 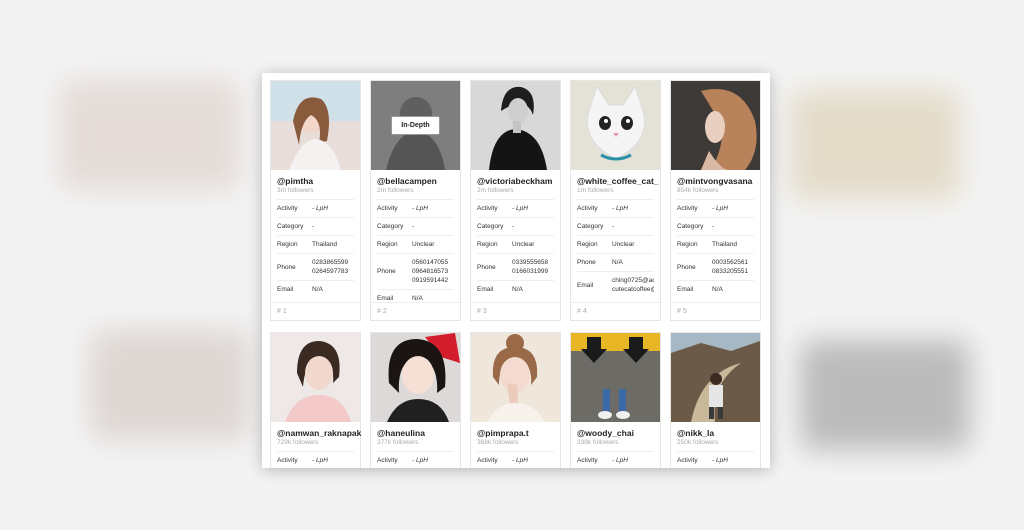 I want to click on influencer-handle: @bellacampen, so click(x=419, y=181).